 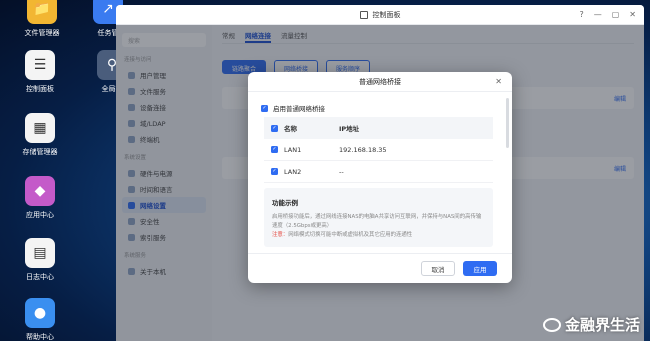 What do you see at coordinates (299, 109) in the screenshot?
I see `enable-bridge-label: 启用普通网络桥接` at bounding box center [299, 109].